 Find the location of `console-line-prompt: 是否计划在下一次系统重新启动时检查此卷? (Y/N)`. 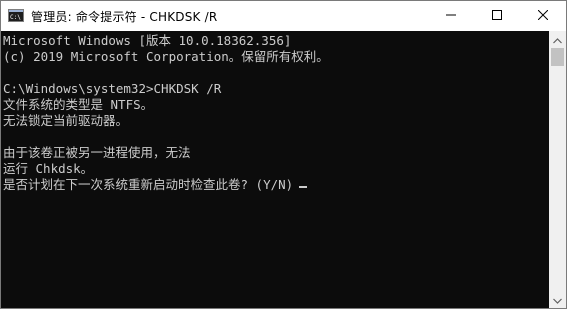

console-line-prompt: 是否计划在下一次系统重新启动时检查此卷? (Y/N) is located at coordinates (155, 185).